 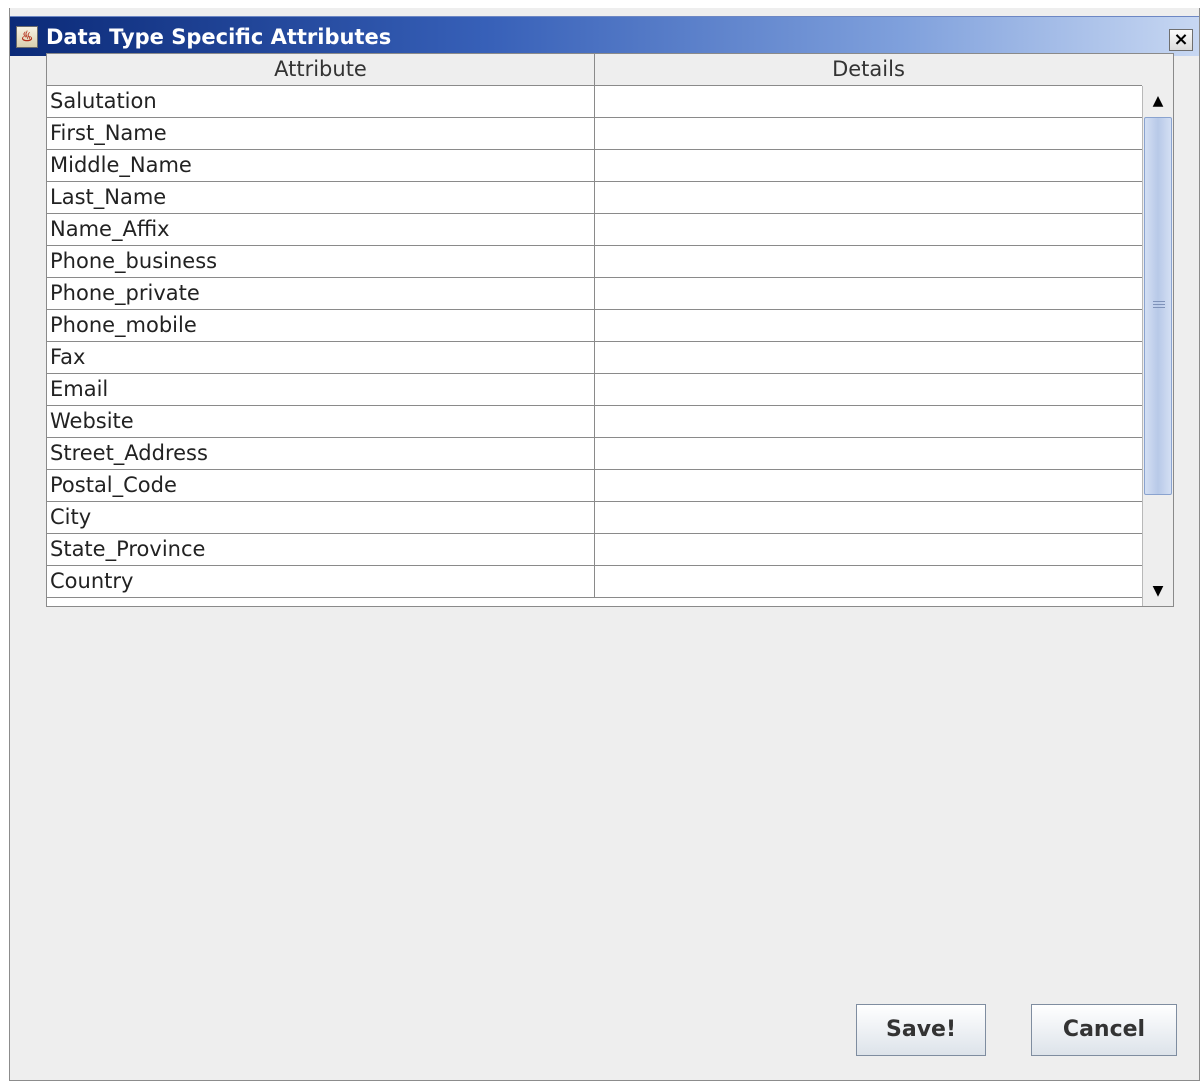 I want to click on title-bar: ♨ Data Type Specific Attributes ×, so click(x=604, y=36).